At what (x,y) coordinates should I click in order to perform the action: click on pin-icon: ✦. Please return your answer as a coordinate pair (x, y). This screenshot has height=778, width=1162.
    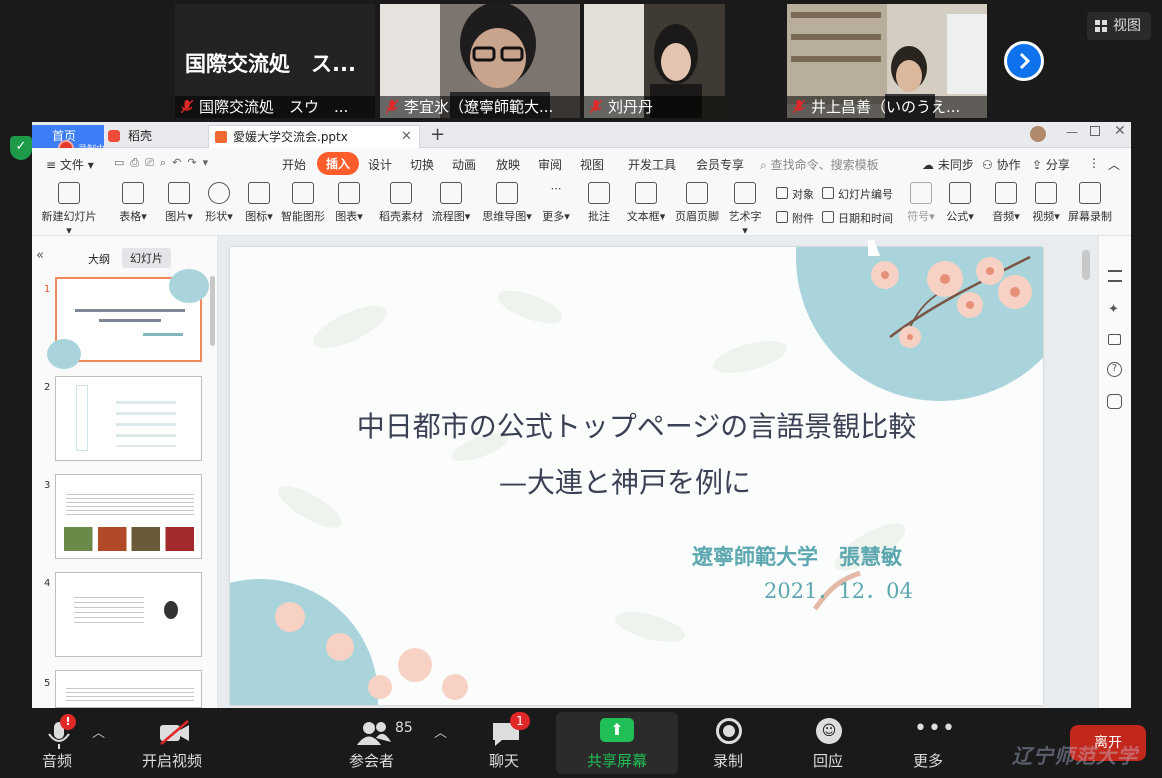
    Looking at the image, I should click on (1113, 309).